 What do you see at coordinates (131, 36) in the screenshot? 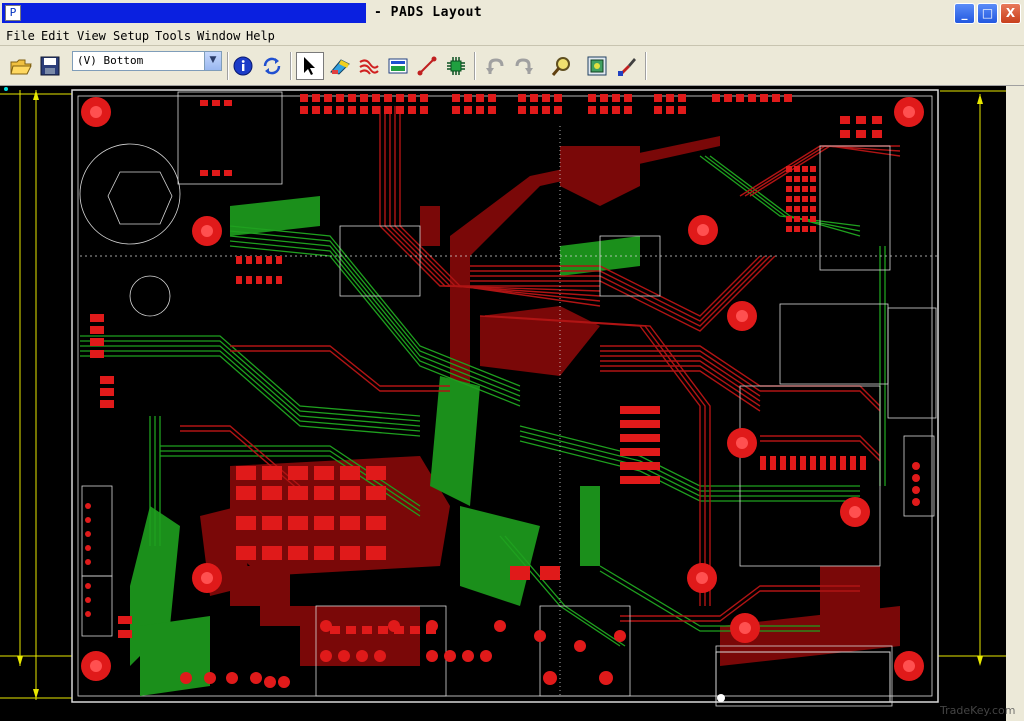
I see `menu-setup: Setup` at bounding box center [131, 36].